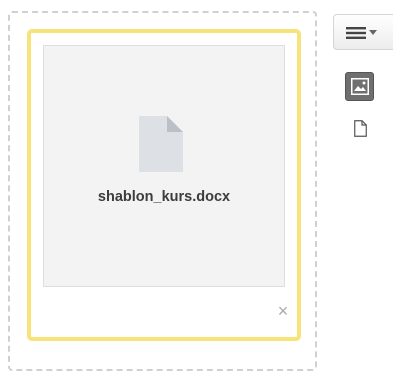 The image size is (393, 371). I want to click on view-menu-button, so click(363, 32).